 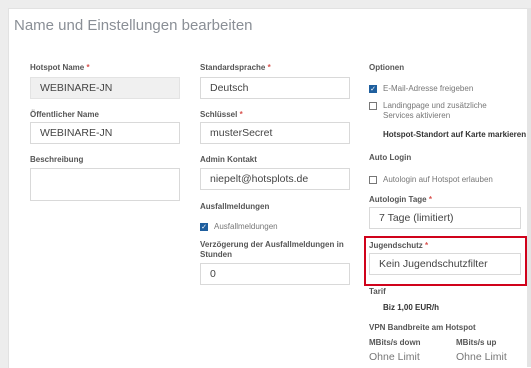 I want to click on up-value: Ohne Limit, so click(x=481, y=357).